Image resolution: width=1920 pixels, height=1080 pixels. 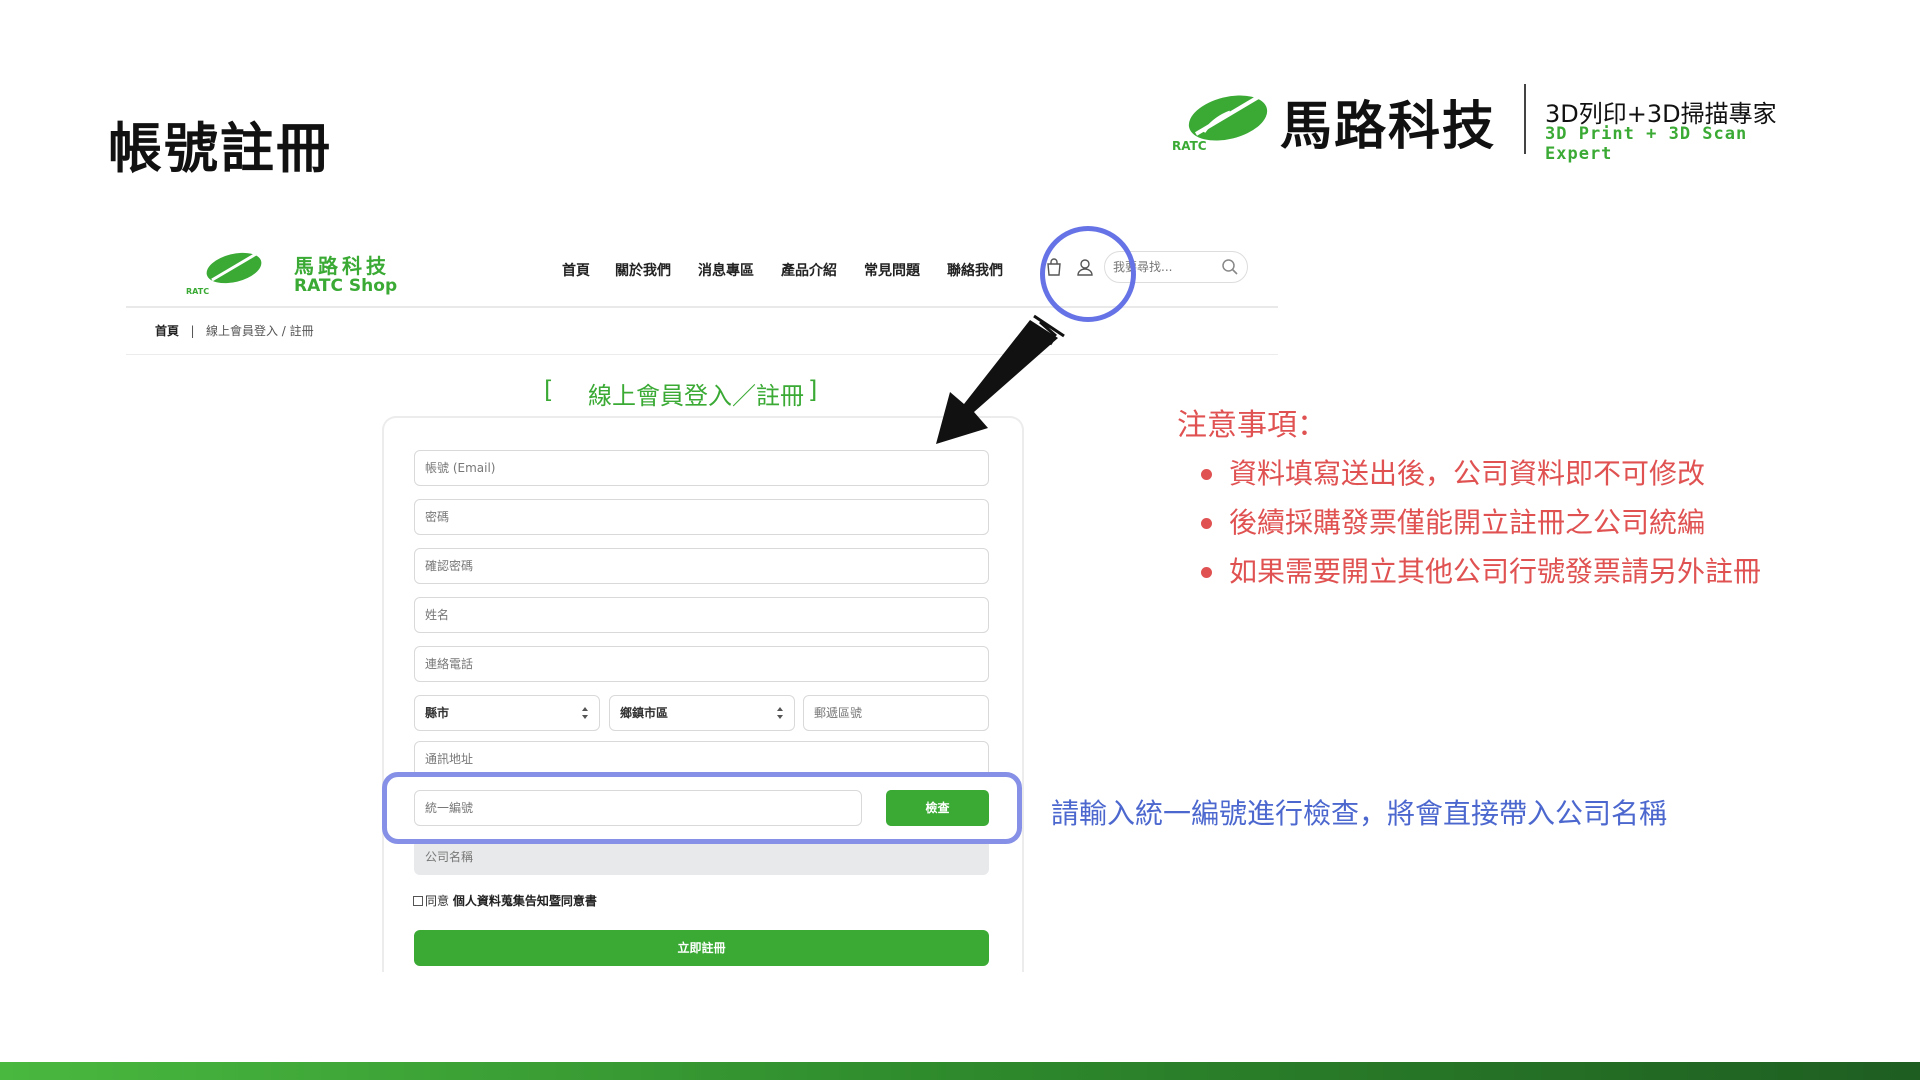 What do you see at coordinates (809, 270) in the screenshot?
I see `nav-products: 產品介紹` at bounding box center [809, 270].